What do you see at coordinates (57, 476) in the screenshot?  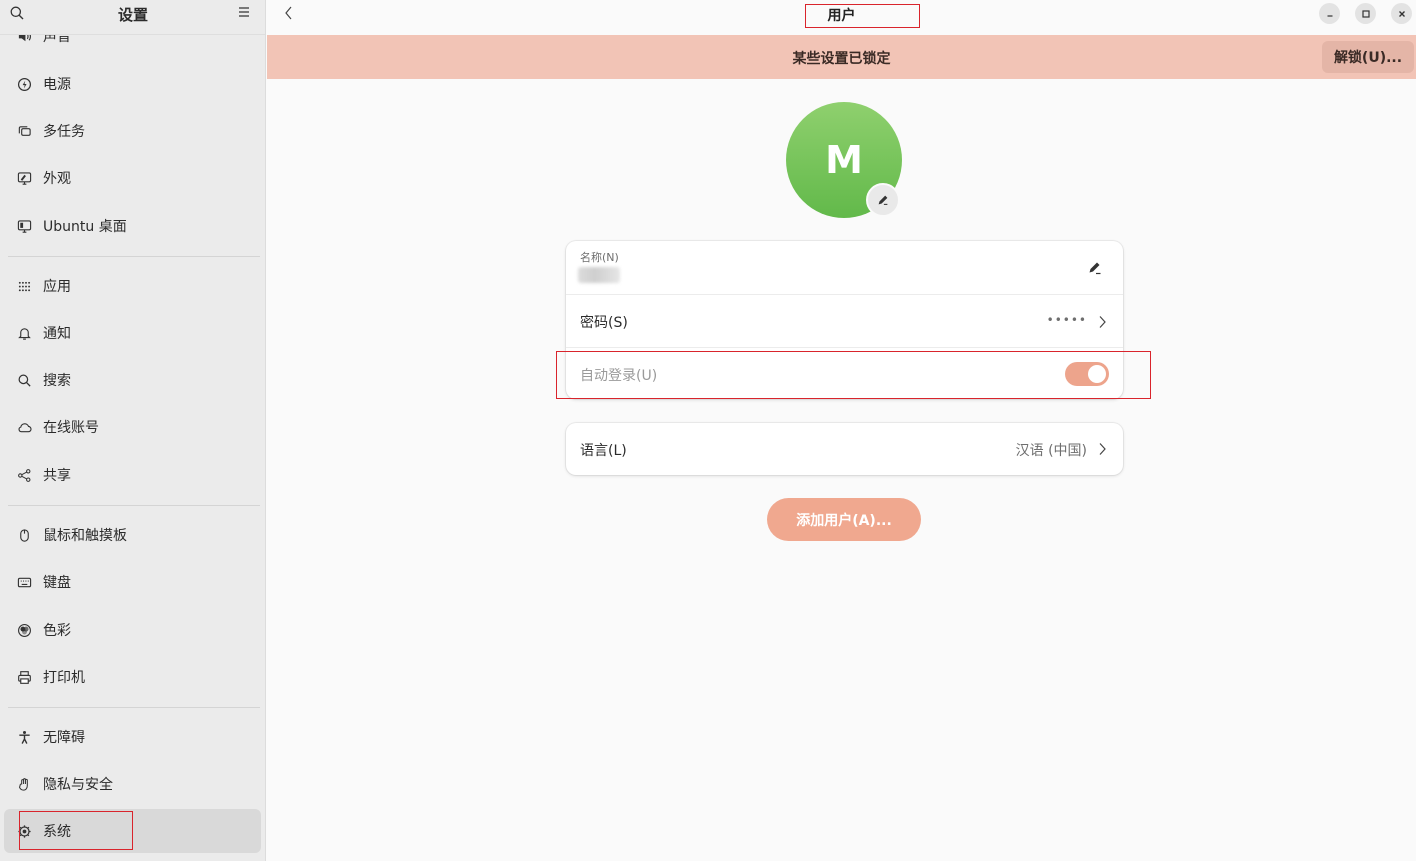 I see `sidebar-item-label: 共享` at bounding box center [57, 476].